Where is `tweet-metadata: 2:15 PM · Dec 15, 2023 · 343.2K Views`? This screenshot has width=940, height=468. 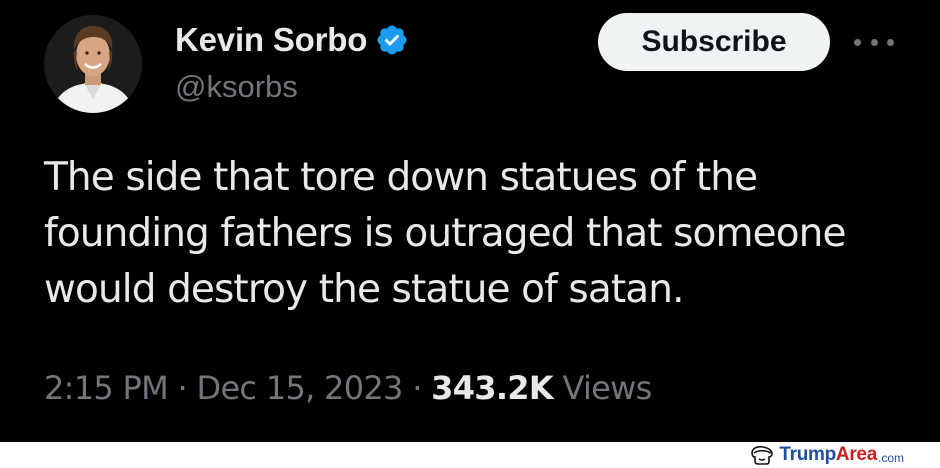
tweet-metadata: 2:15 PM · Dec 15, 2023 · 343.2K Views is located at coordinates (348, 388).